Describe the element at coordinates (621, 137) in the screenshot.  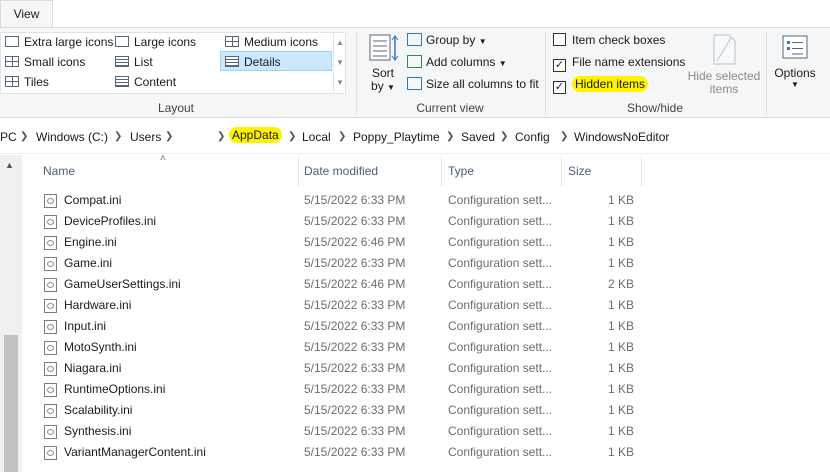
I see `breadcrumb-windowsnoeditor: WindowsNoEditor` at that location.